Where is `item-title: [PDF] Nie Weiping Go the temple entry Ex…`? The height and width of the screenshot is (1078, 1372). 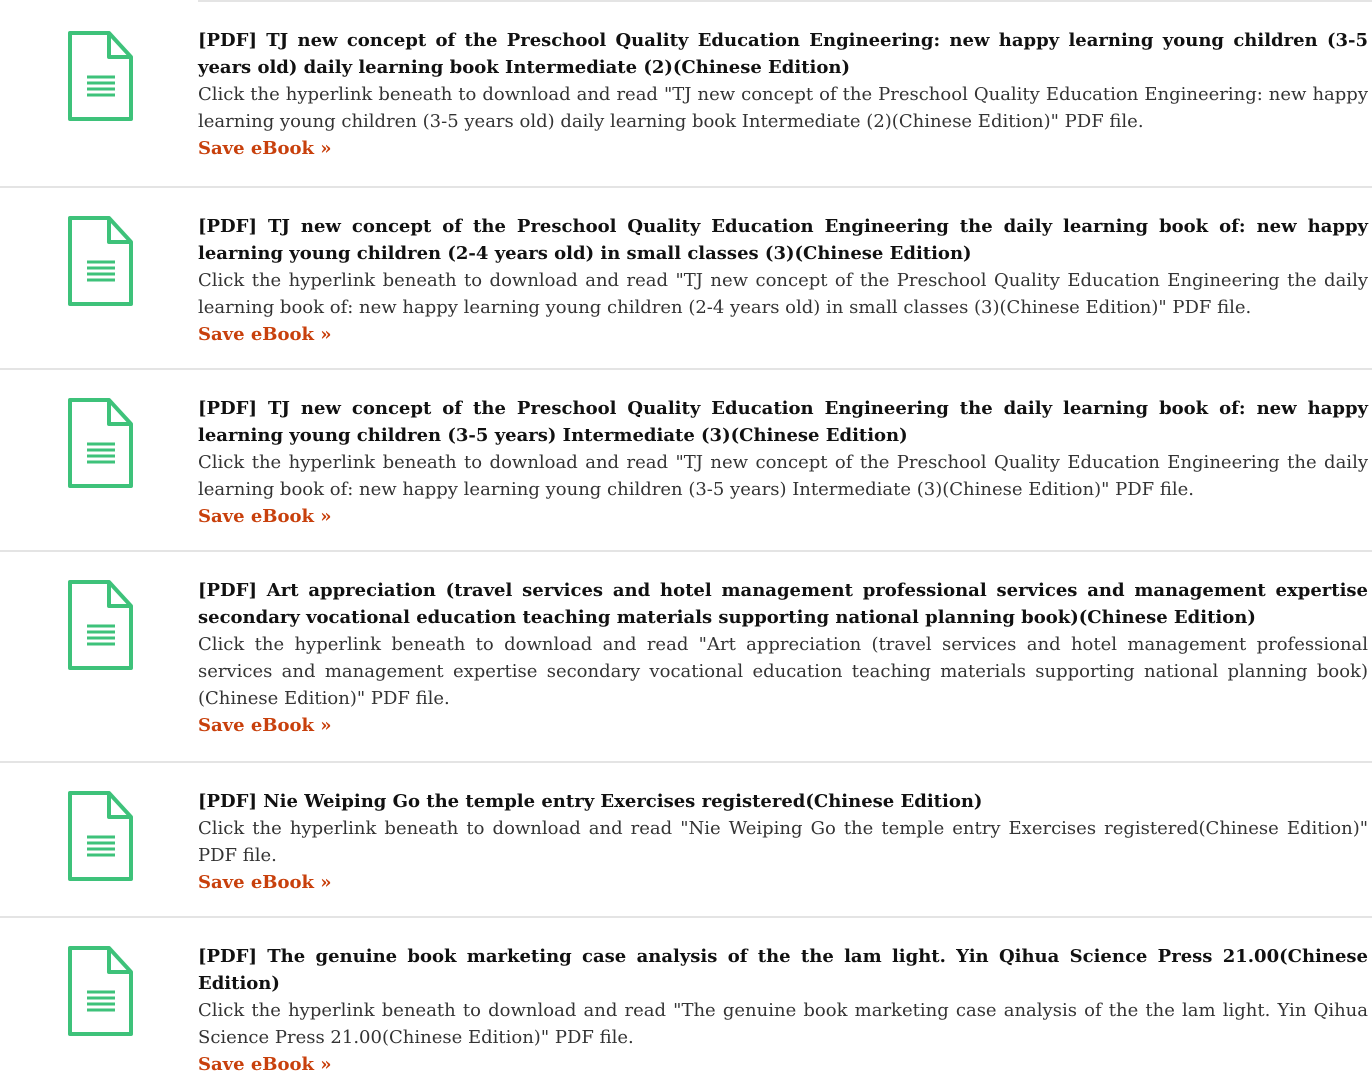 item-title: [PDF] Nie Weiping Go the temple entry Ex… is located at coordinates (783, 801).